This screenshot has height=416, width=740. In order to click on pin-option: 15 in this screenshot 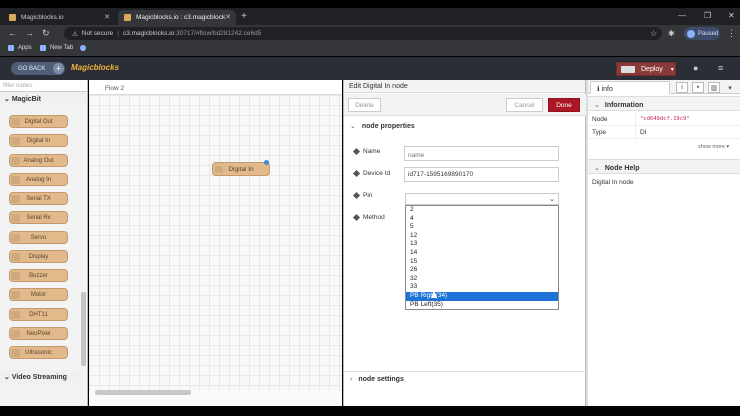, I will do `click(482, 262)`.